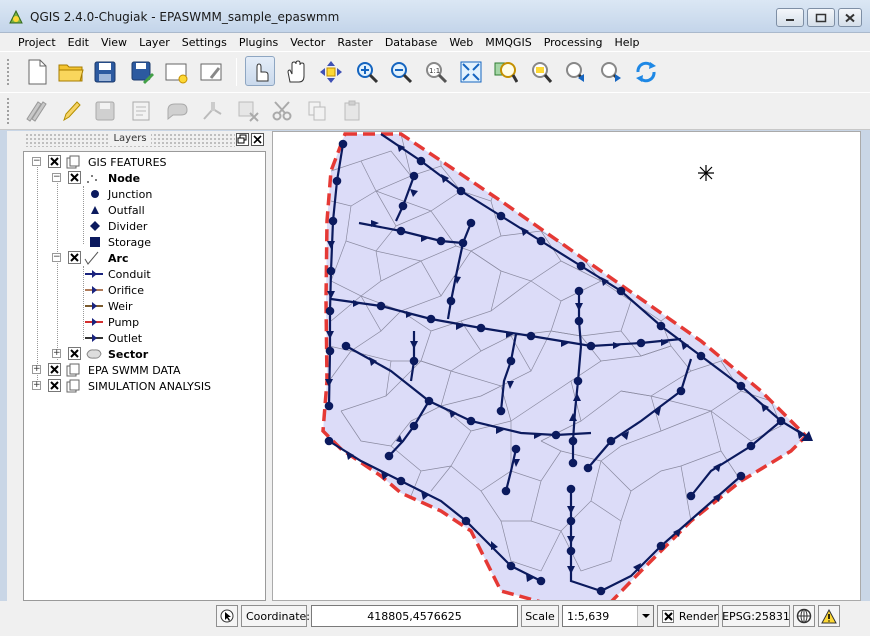  What do you see at coordinates (608, 616) in the screenshot?
I see `scale-combobox: 1:5,639` at bounding box center [608, 616].